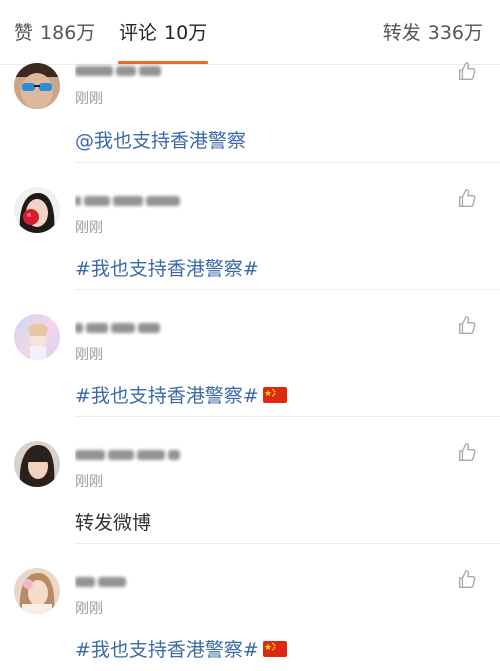  I want to click on tab-likes: 赞 186万, so click(54, 31).